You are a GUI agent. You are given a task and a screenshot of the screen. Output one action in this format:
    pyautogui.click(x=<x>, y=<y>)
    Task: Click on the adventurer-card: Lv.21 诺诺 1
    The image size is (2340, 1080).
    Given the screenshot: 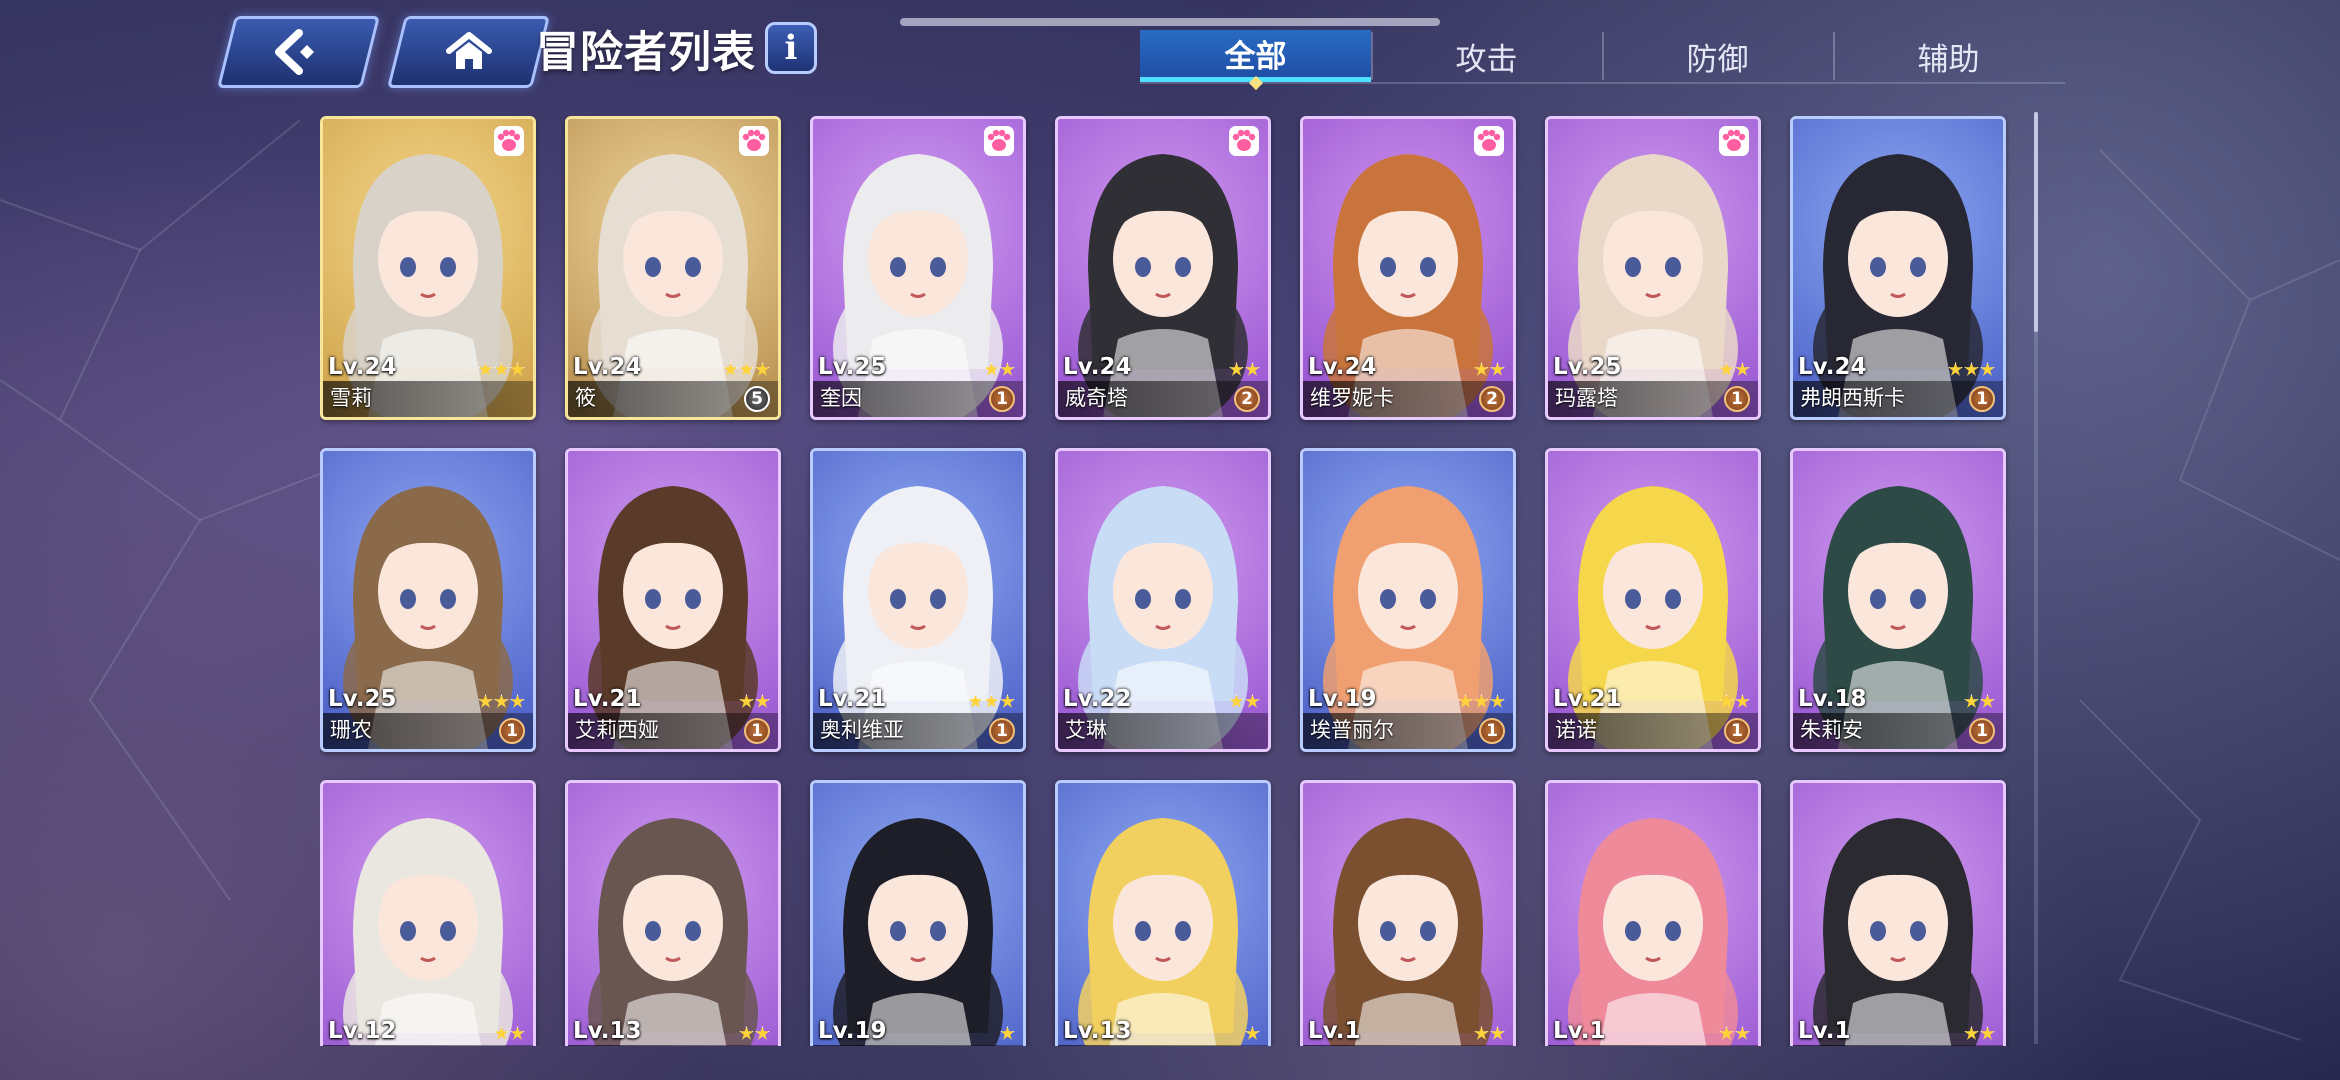 What is the action you would take?
    pyautogui.click(x=1653, y=600)
    